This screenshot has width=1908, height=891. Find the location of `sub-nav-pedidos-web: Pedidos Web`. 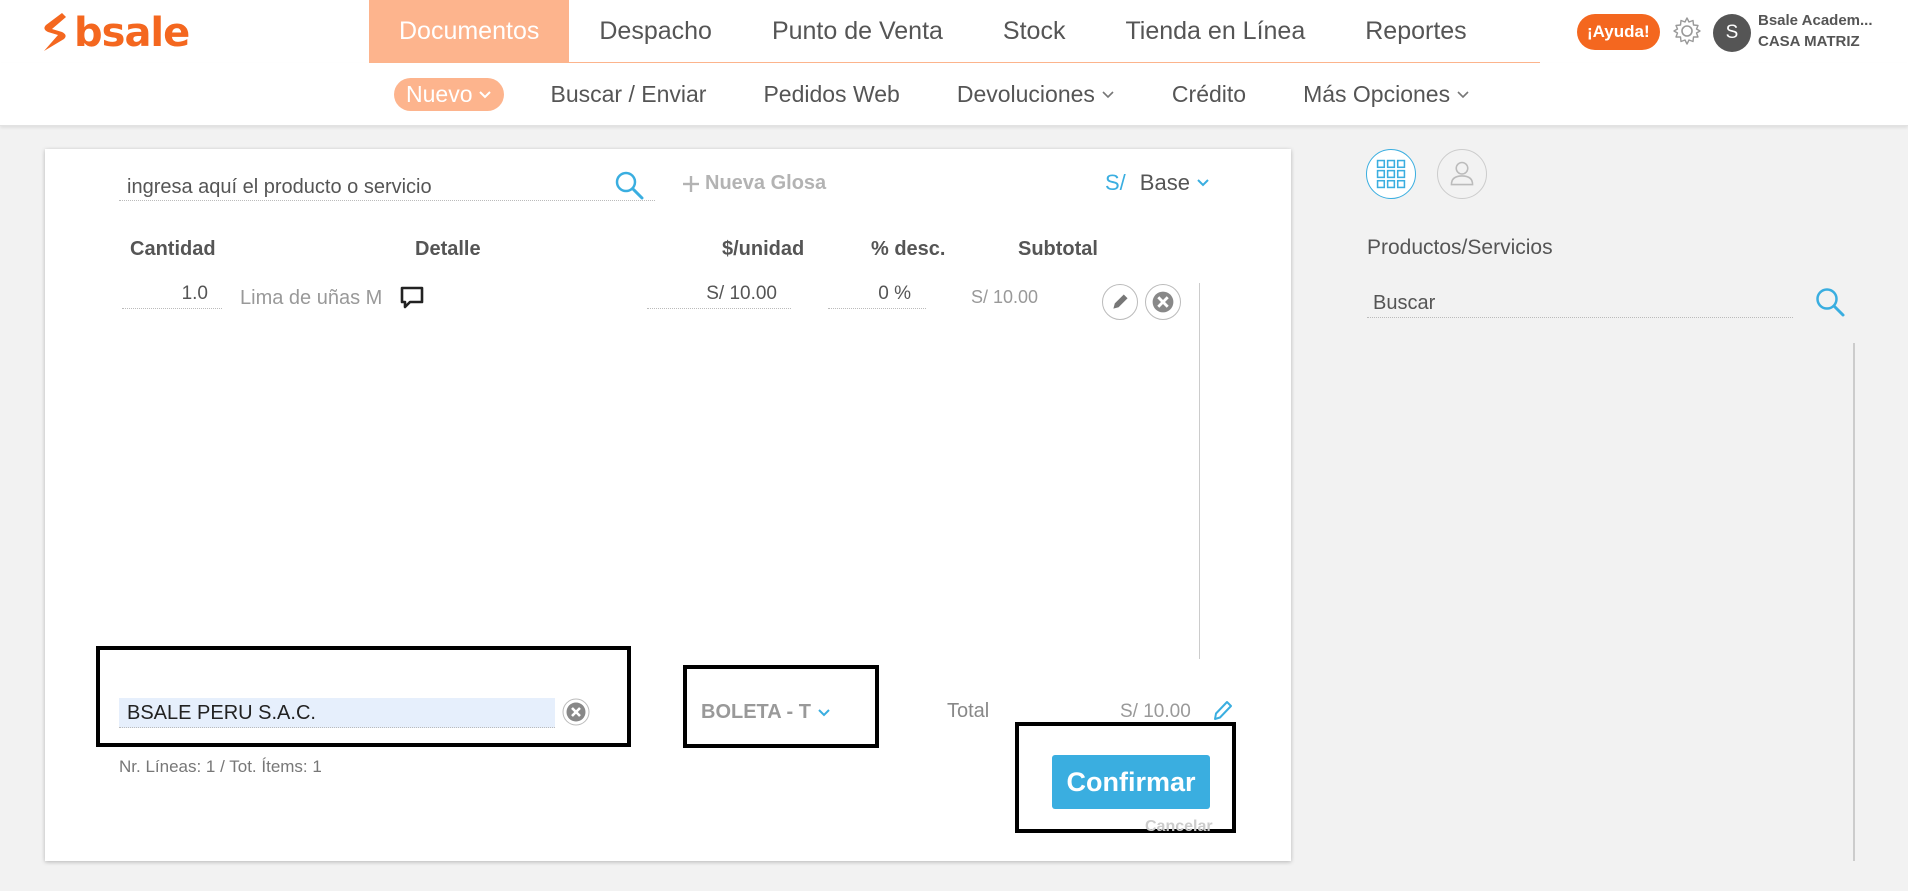

sub-nav-pedidos-web: Pedidos Web is located at coordinates (831, 94).